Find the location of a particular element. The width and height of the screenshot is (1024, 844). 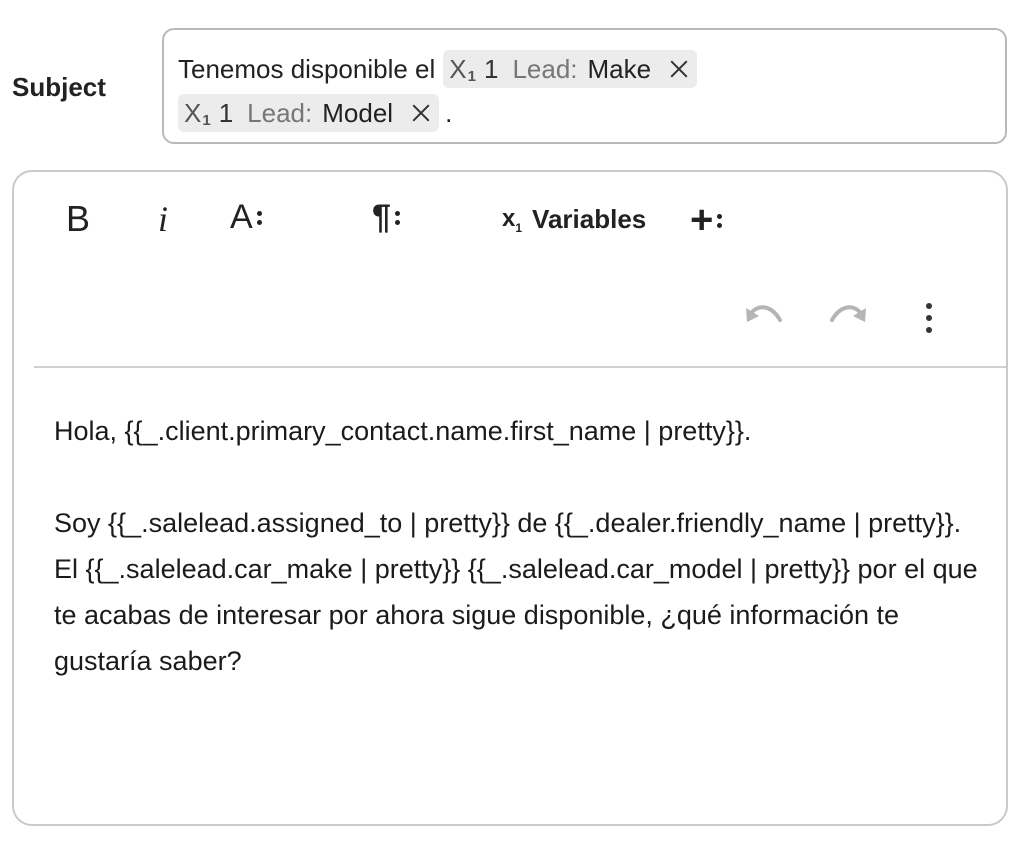

font-menu-button: A is located at coordinates (246, 217).